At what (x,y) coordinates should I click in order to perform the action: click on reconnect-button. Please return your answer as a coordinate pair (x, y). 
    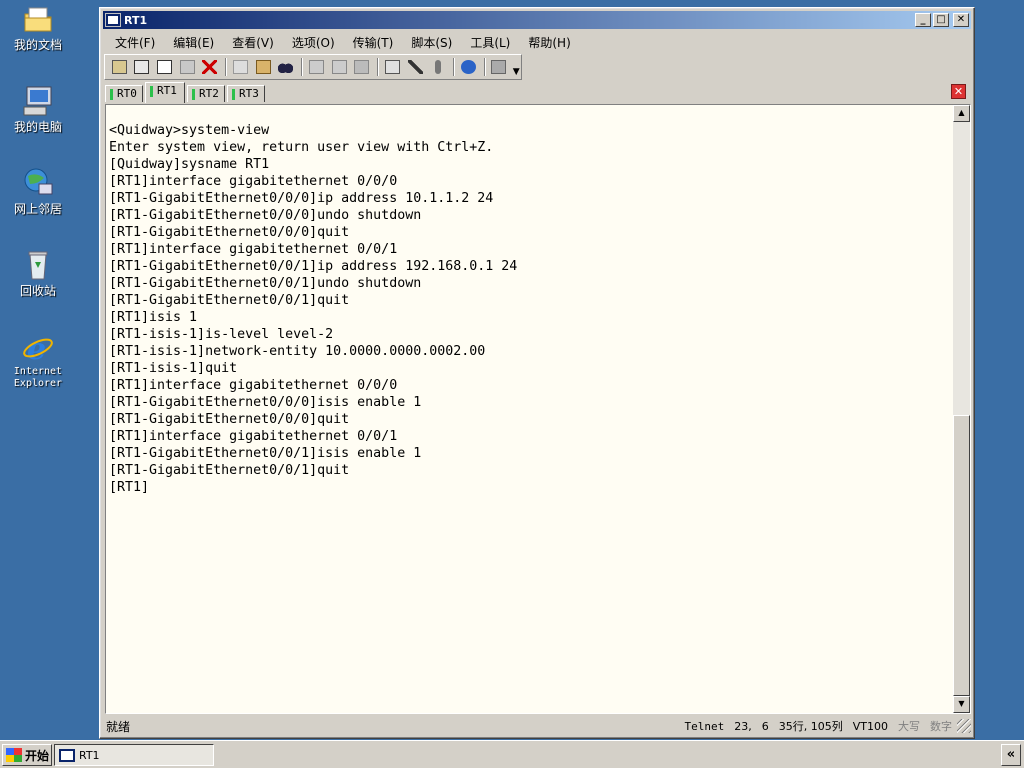
    Looking at the image, I should click on (187, 67).